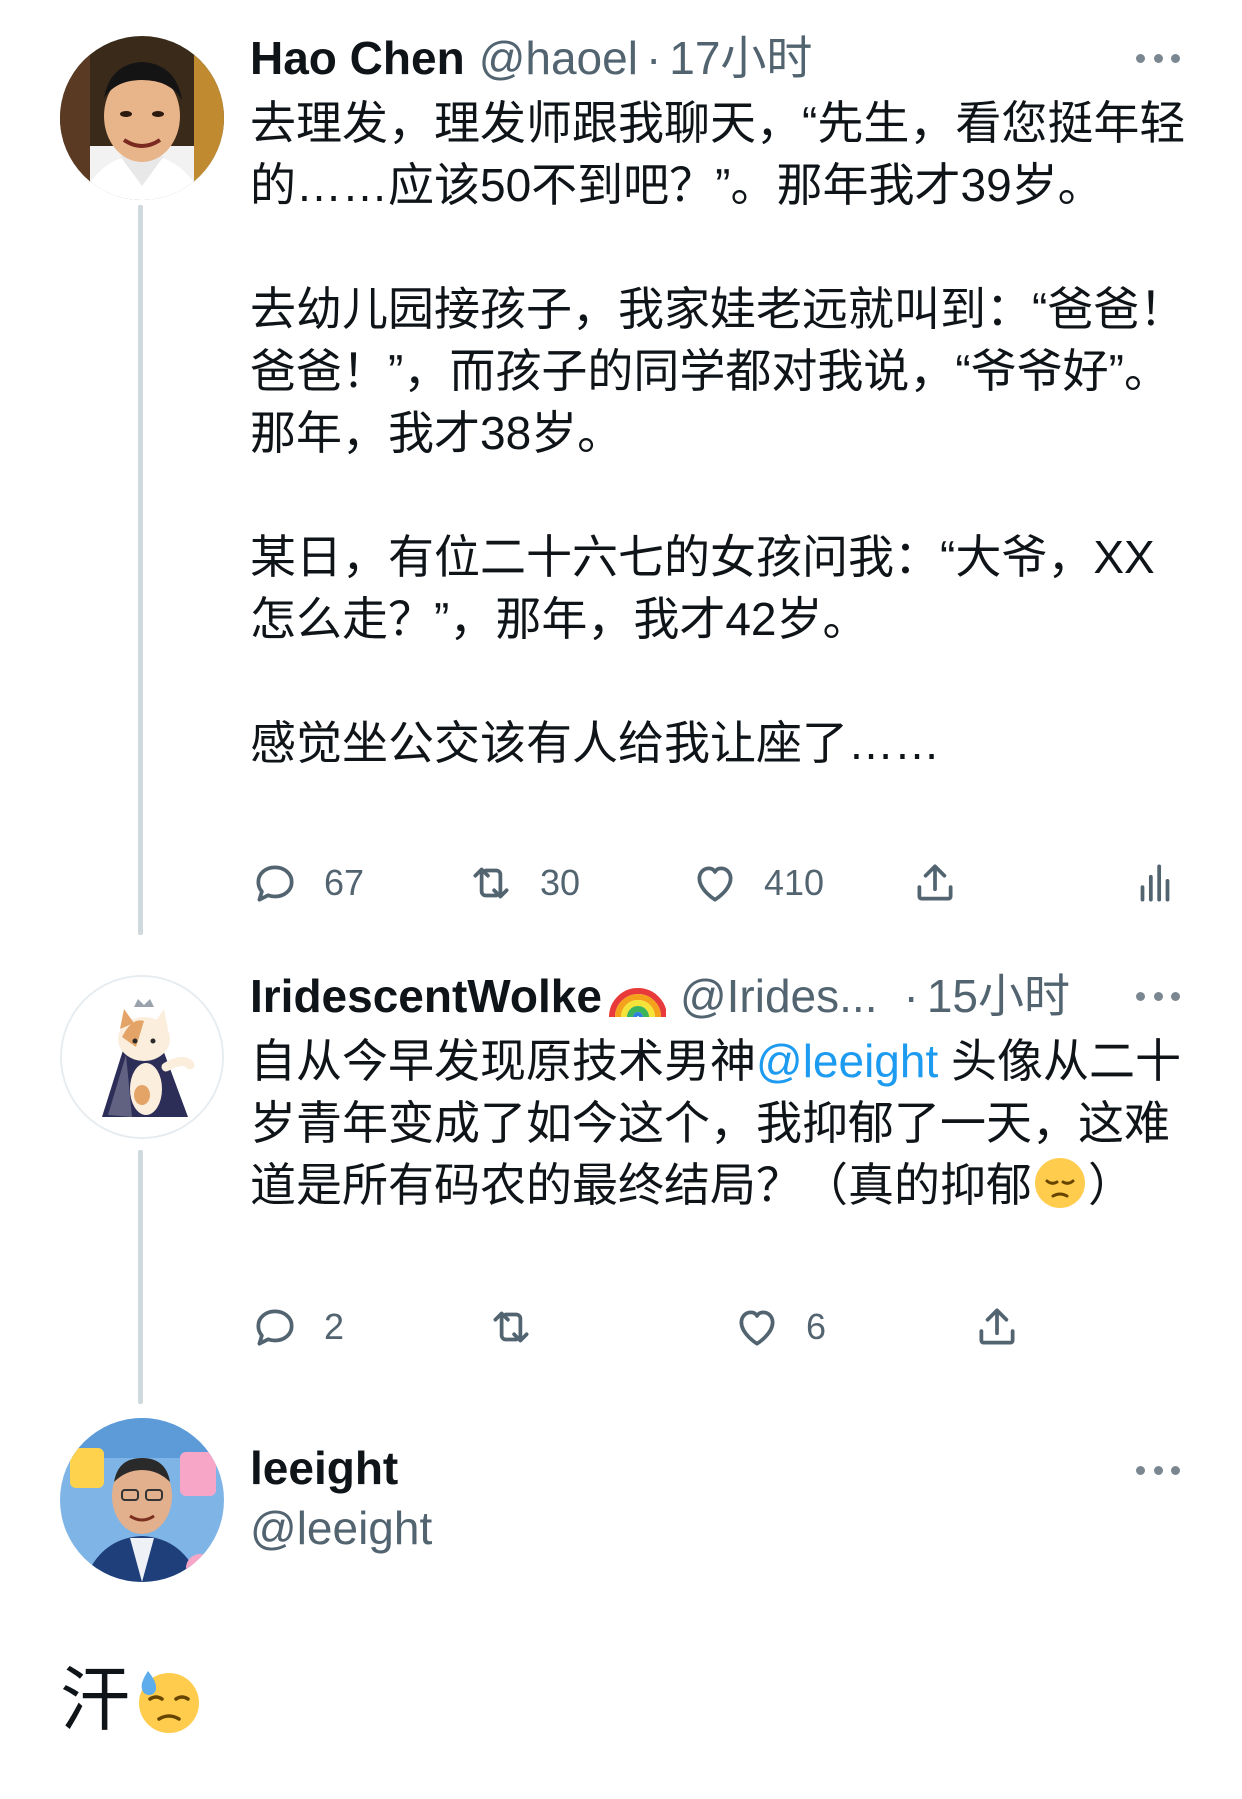  I want to click on analytics-icon, so click(1155, 883).